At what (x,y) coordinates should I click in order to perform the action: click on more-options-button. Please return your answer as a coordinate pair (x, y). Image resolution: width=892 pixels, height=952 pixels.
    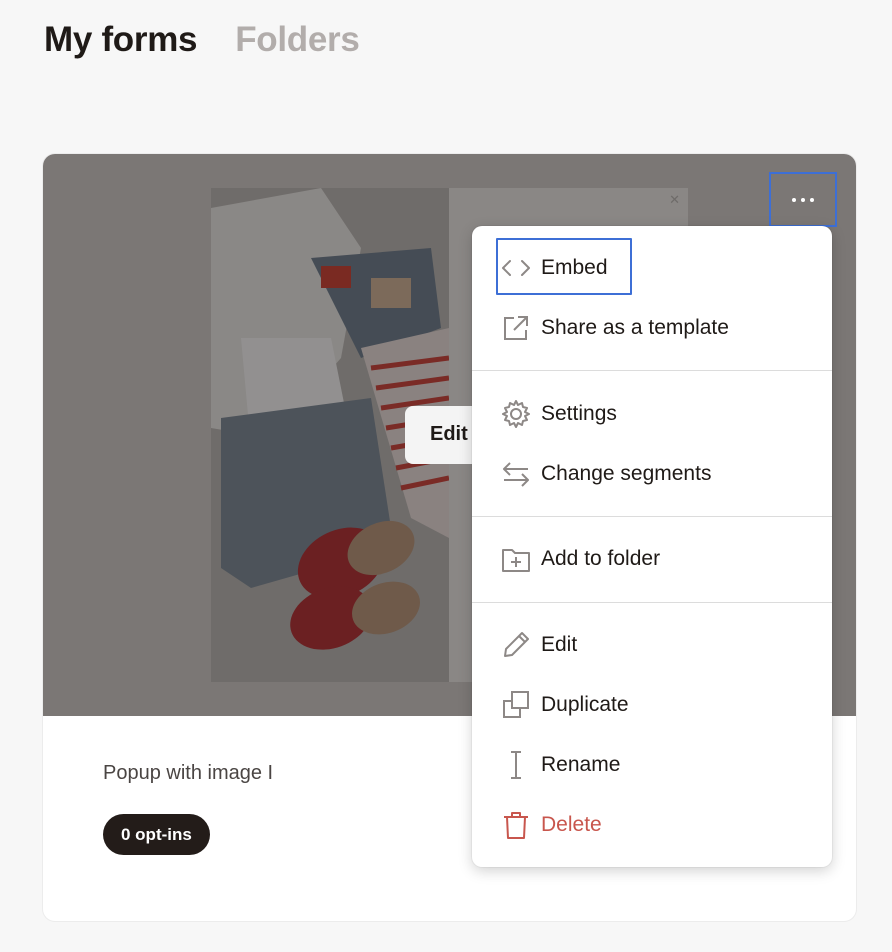
    Looking at the image, I should click on (803, 199).